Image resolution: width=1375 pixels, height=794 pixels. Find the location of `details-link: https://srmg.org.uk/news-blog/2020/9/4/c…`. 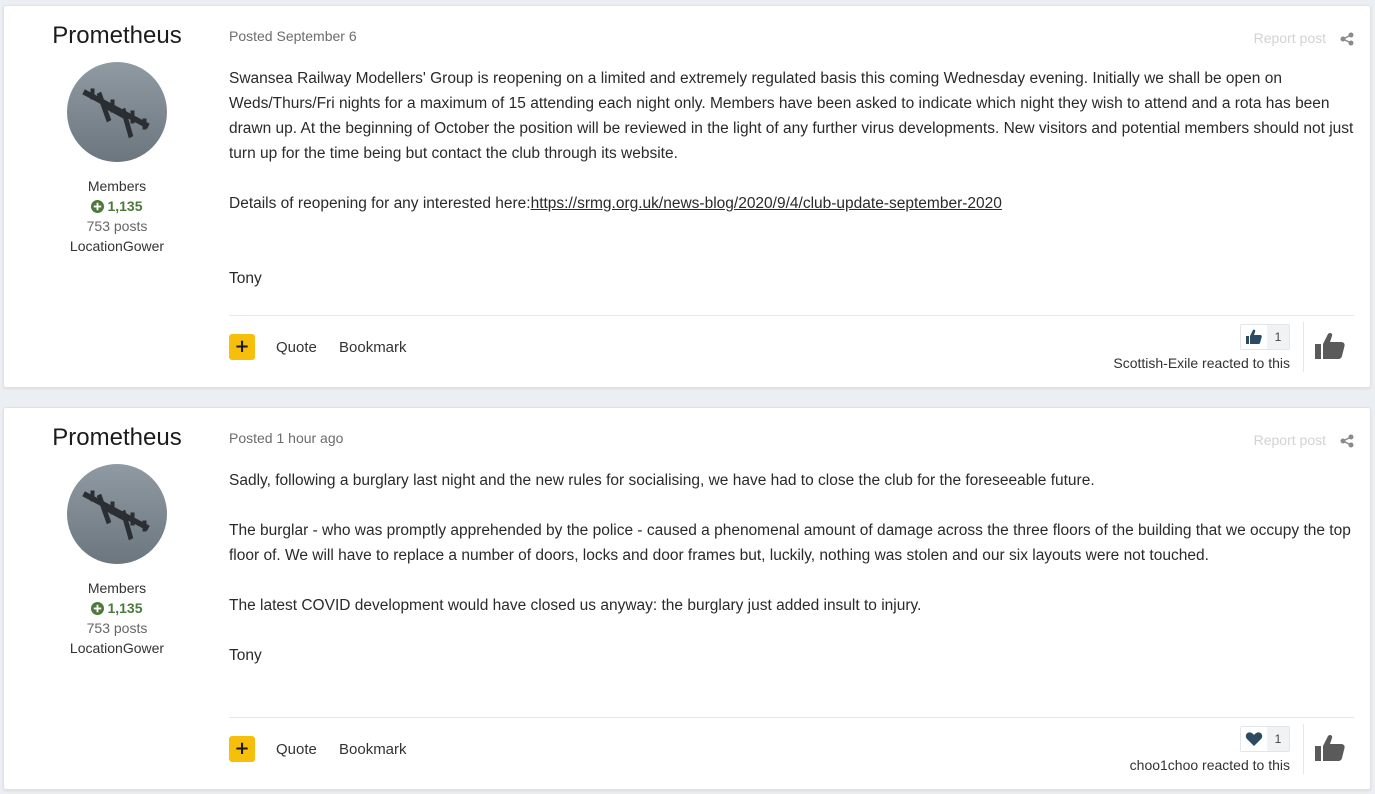

details-link: https://srmg.org.uk/news-blog/2020/9/4/c… is located at coordinates (766, 203).